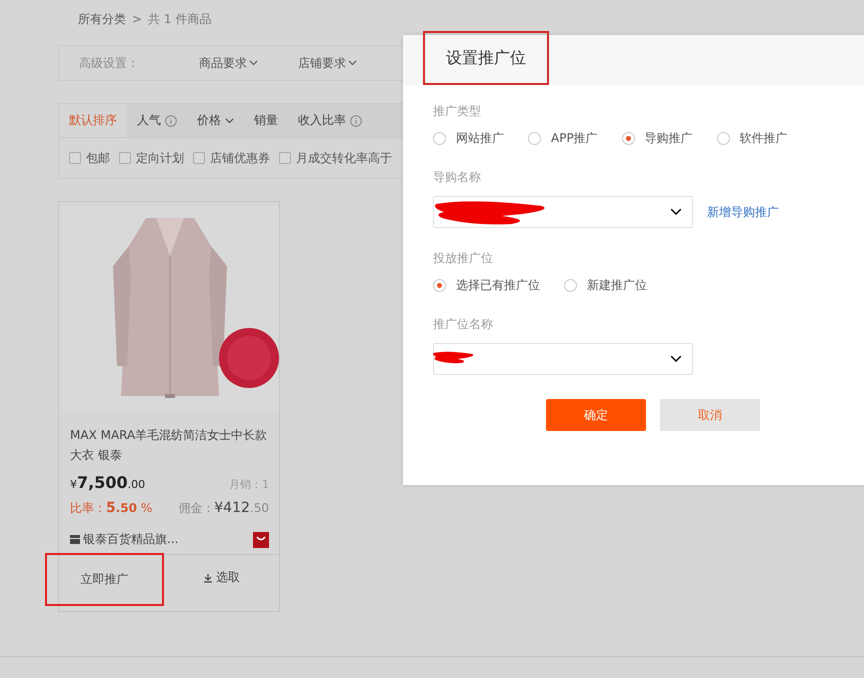  What do you see at coordinates (486, 58) in the screenshot?
I see `dialog-title: 设置推广位` at bounding box center [486, 58].